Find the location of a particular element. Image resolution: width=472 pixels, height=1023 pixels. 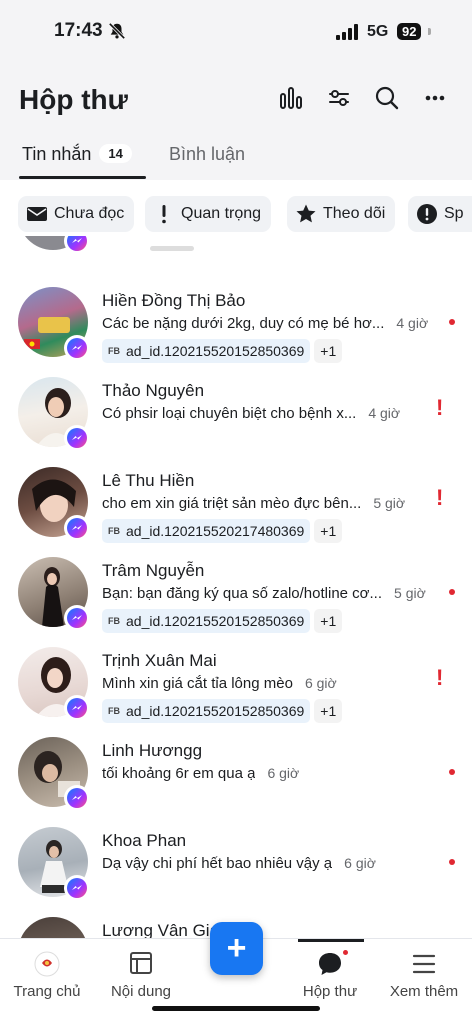

nav-inbox-label: Hộp thư is located at coordinates (330, 991).